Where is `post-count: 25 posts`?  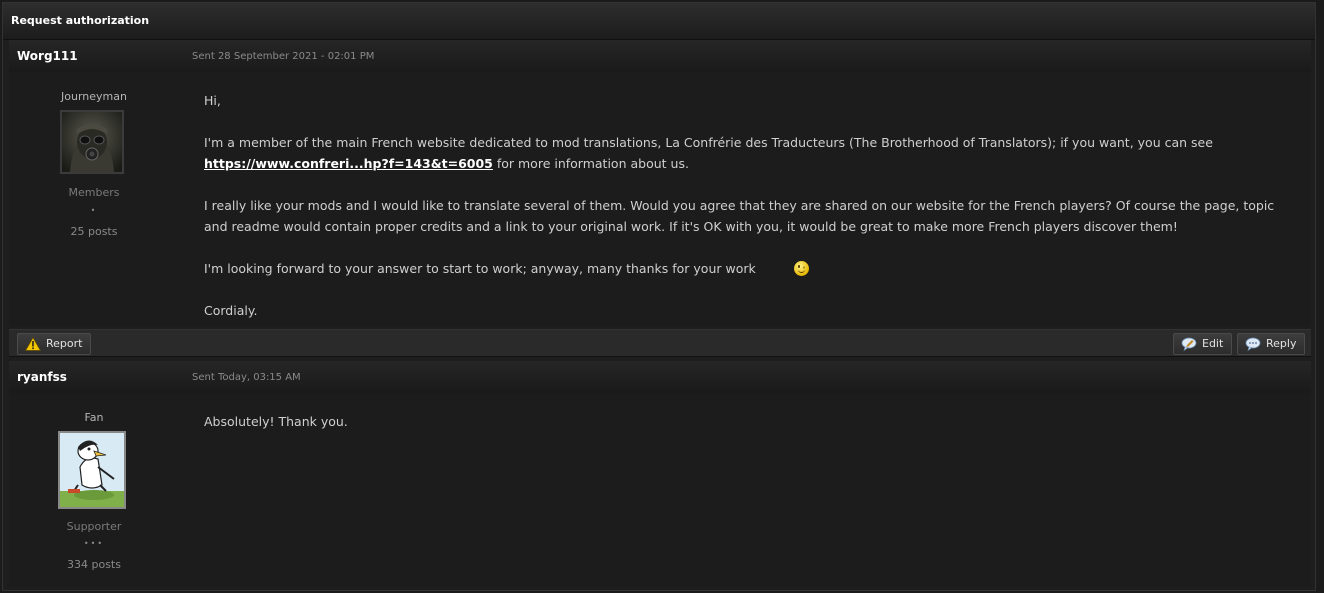 post-count: 25 posts is located at coordinates (94, 231).